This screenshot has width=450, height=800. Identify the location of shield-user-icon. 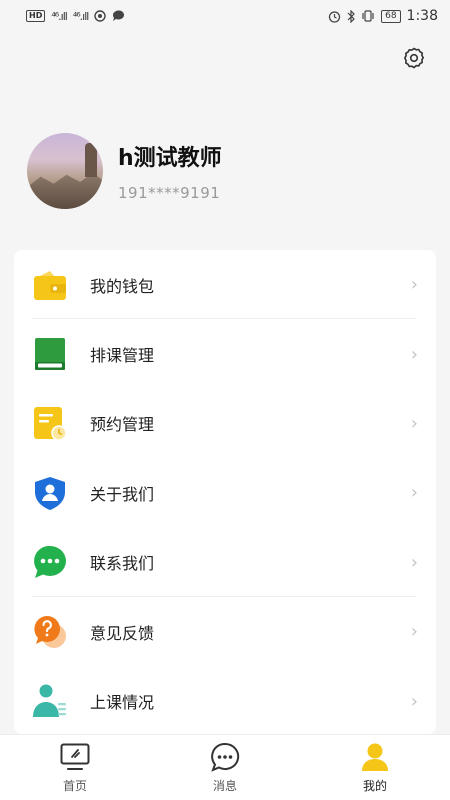
(50, 493).